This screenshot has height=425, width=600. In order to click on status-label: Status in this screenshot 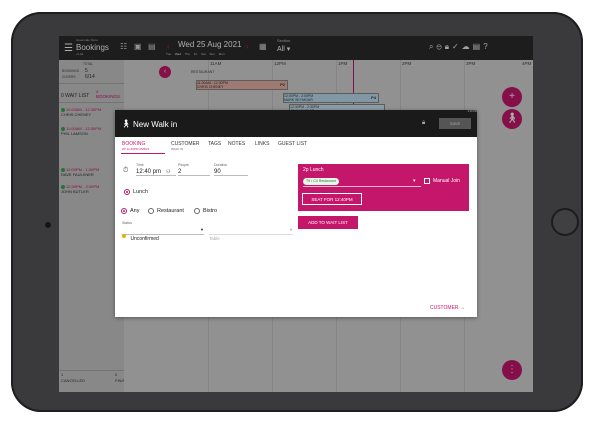, I will do `click(127, 223)`.